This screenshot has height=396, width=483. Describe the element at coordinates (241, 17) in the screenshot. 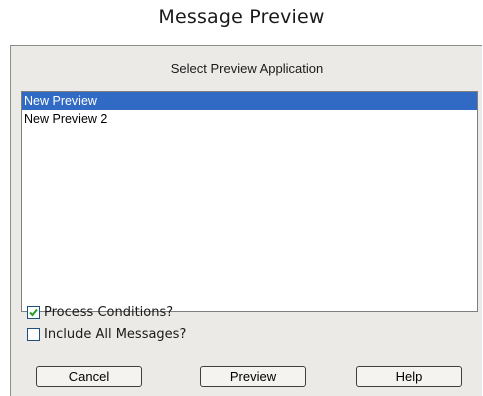

I see `page-title: Message Preview` at that location.